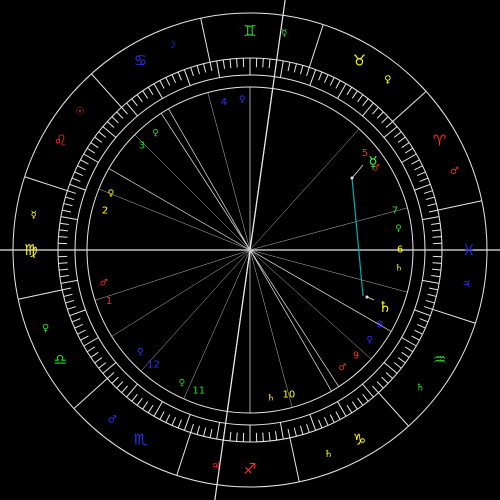 This screenshot has height=500, width=500. Describe the element at coordinates (60, 360) in the screenshot. I see `libra-sign: ♎` at that location.